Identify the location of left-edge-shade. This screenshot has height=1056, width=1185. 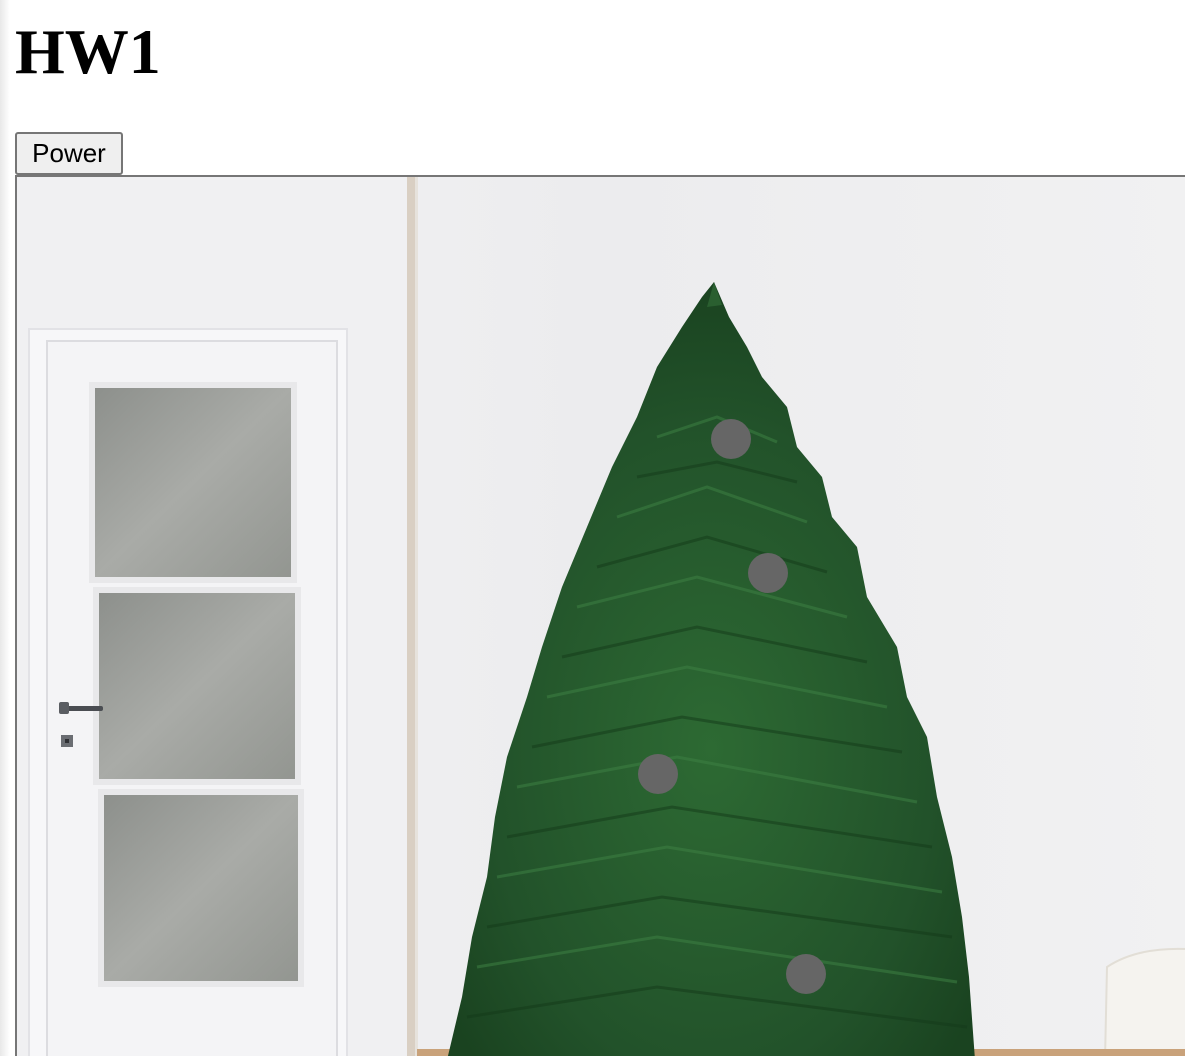
(5, 528).